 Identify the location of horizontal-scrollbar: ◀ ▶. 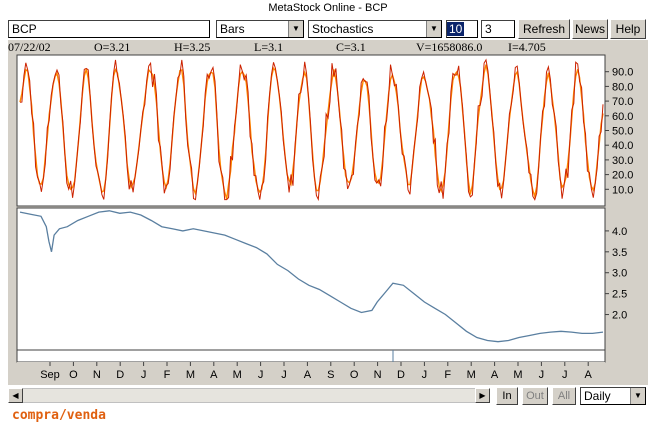
(249, 395).